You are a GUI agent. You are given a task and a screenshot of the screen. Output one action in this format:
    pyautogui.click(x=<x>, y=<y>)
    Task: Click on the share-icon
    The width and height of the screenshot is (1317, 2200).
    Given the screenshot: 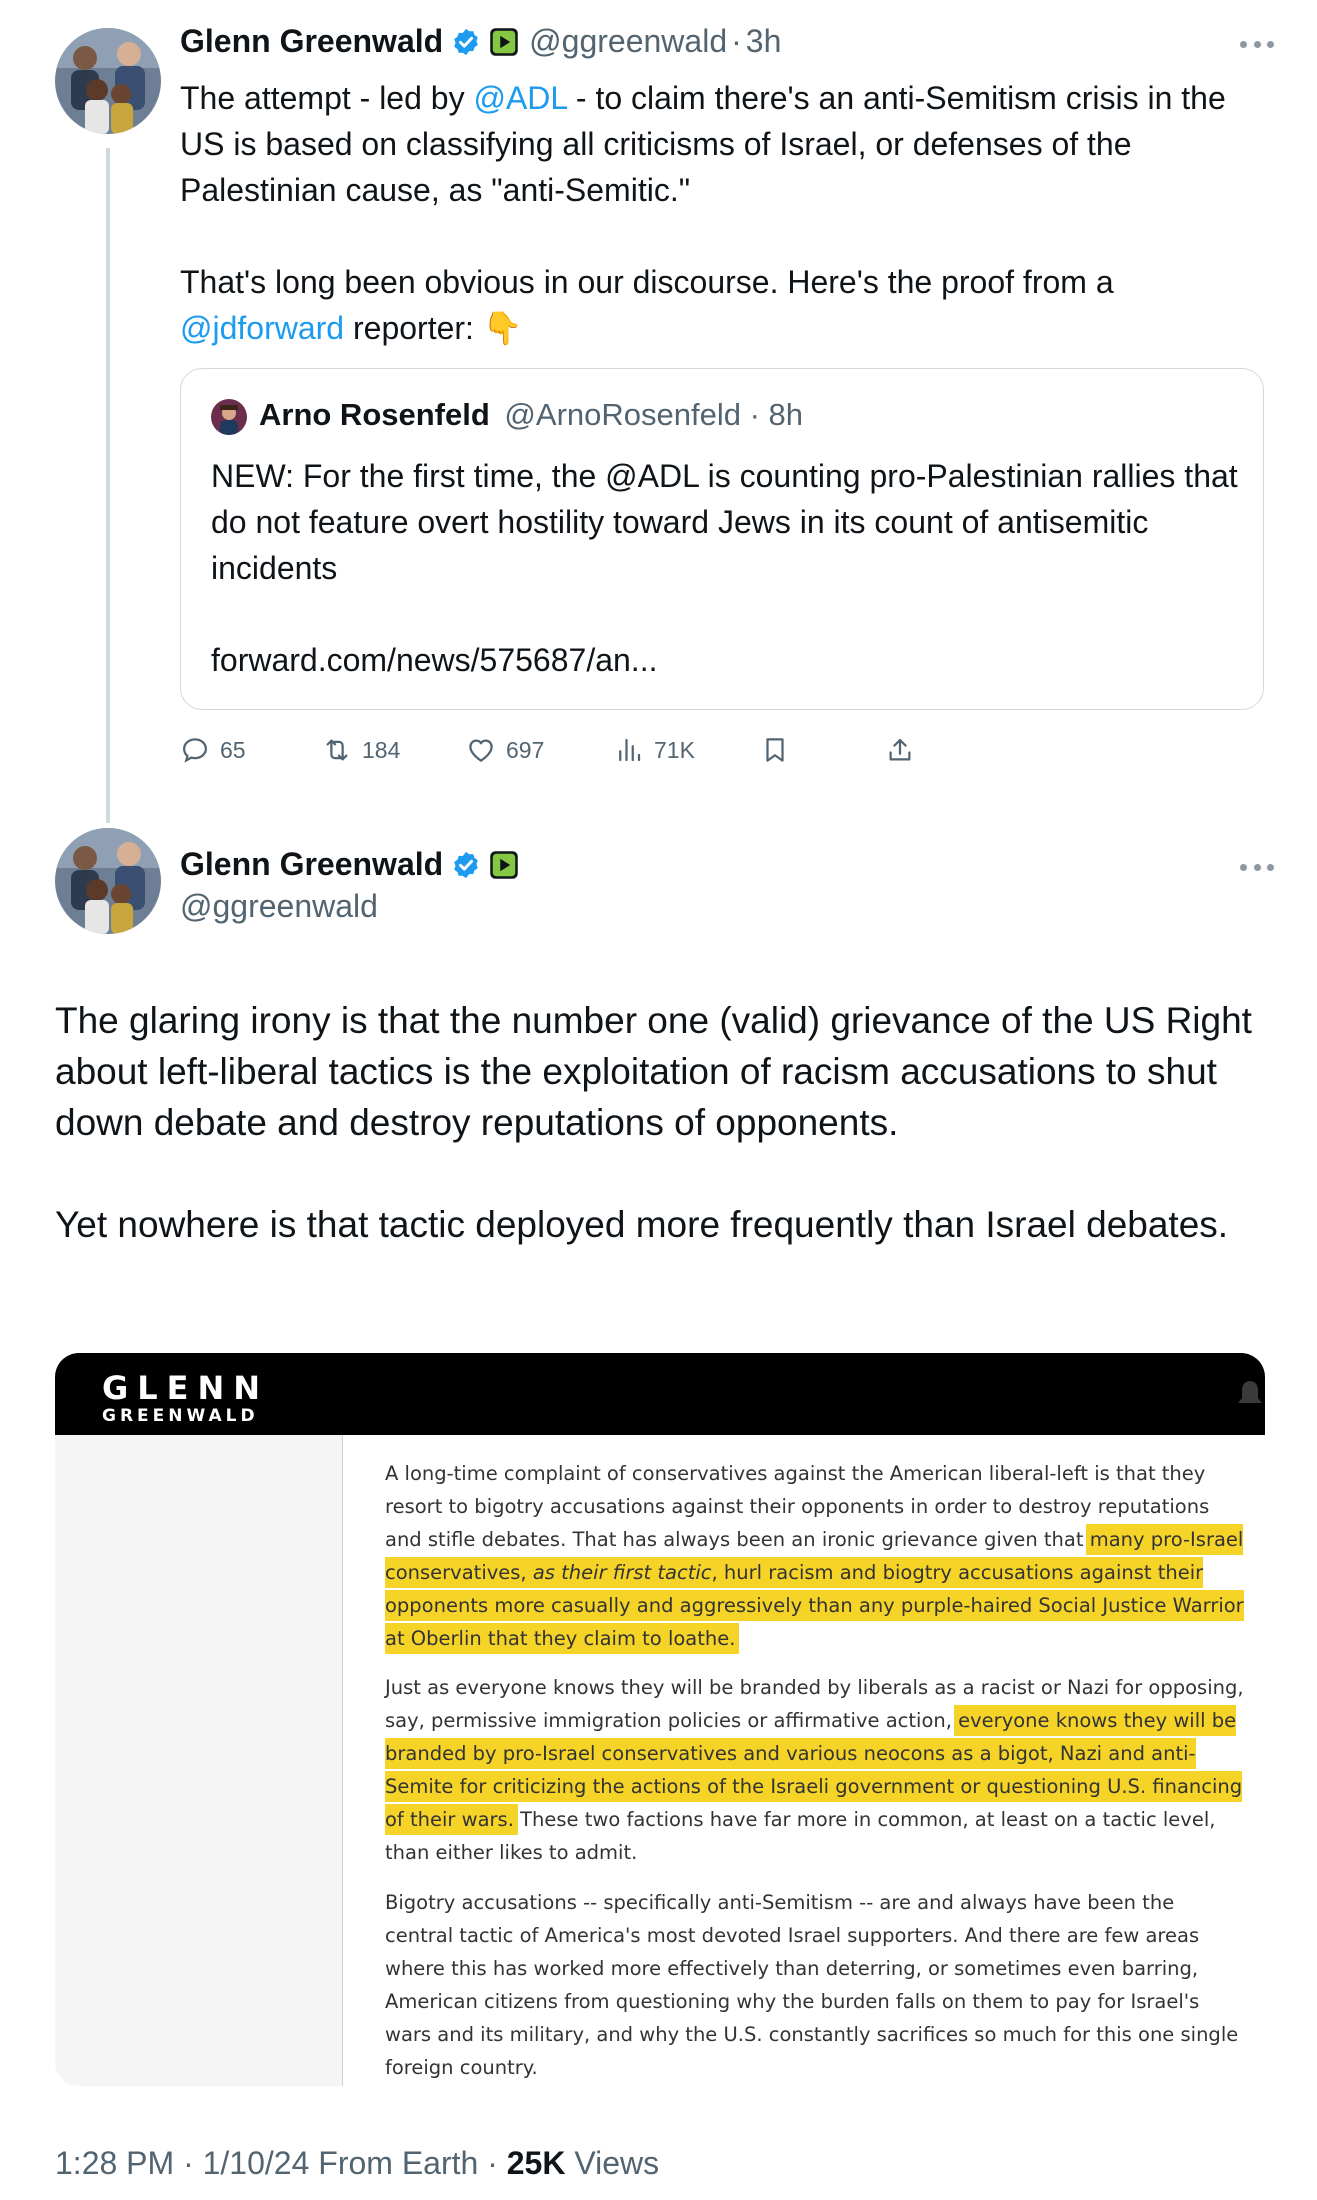 What is the action you would take?
    pyautogui.click(x=900, y=749)
    